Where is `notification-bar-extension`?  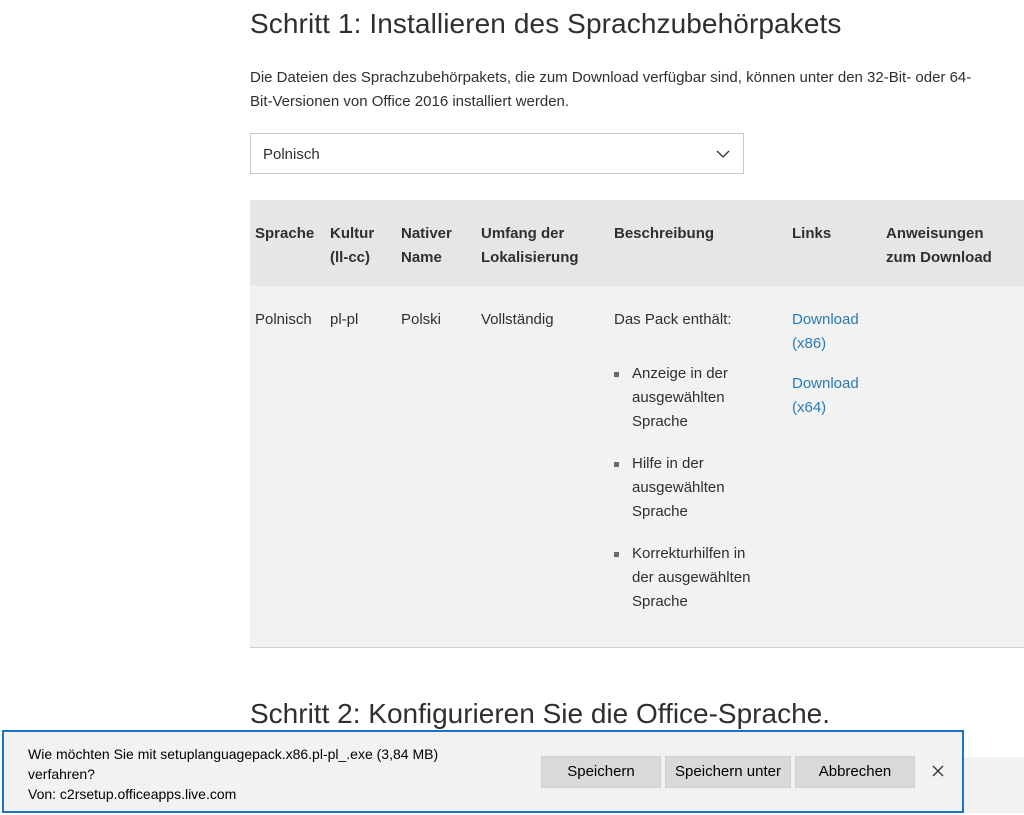 notification-bar-extension is located at coordinates (994, 785).